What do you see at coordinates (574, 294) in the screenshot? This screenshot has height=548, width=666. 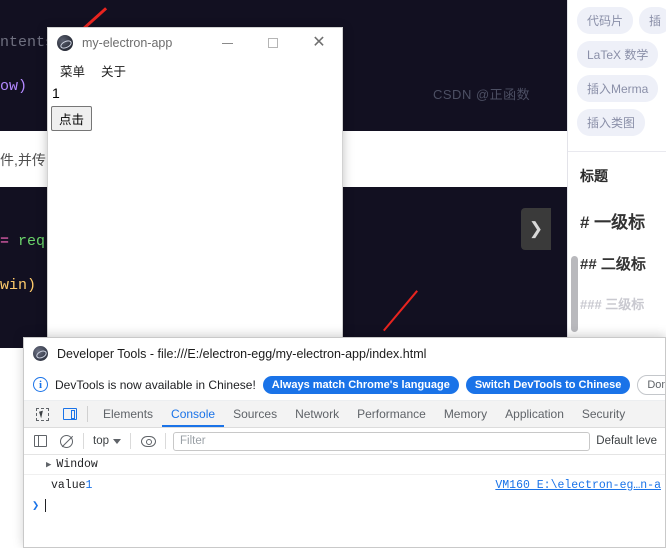 I see `panel-scrollbar` at bounding box center [574, 294].